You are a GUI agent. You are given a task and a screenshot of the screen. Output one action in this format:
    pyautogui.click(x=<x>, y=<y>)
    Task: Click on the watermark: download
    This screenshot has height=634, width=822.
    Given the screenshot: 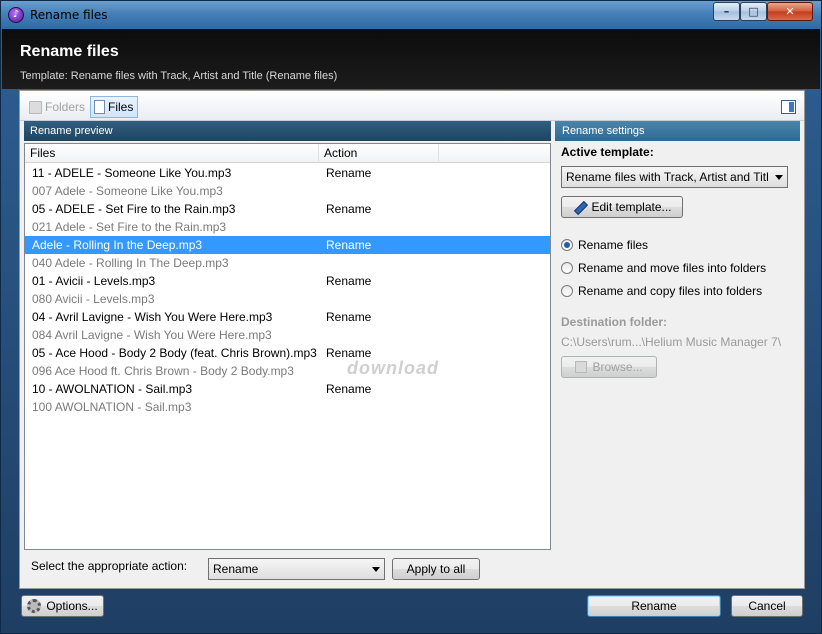 What is the action you would take?
    pyautogui.click(x=393, y=368)
    